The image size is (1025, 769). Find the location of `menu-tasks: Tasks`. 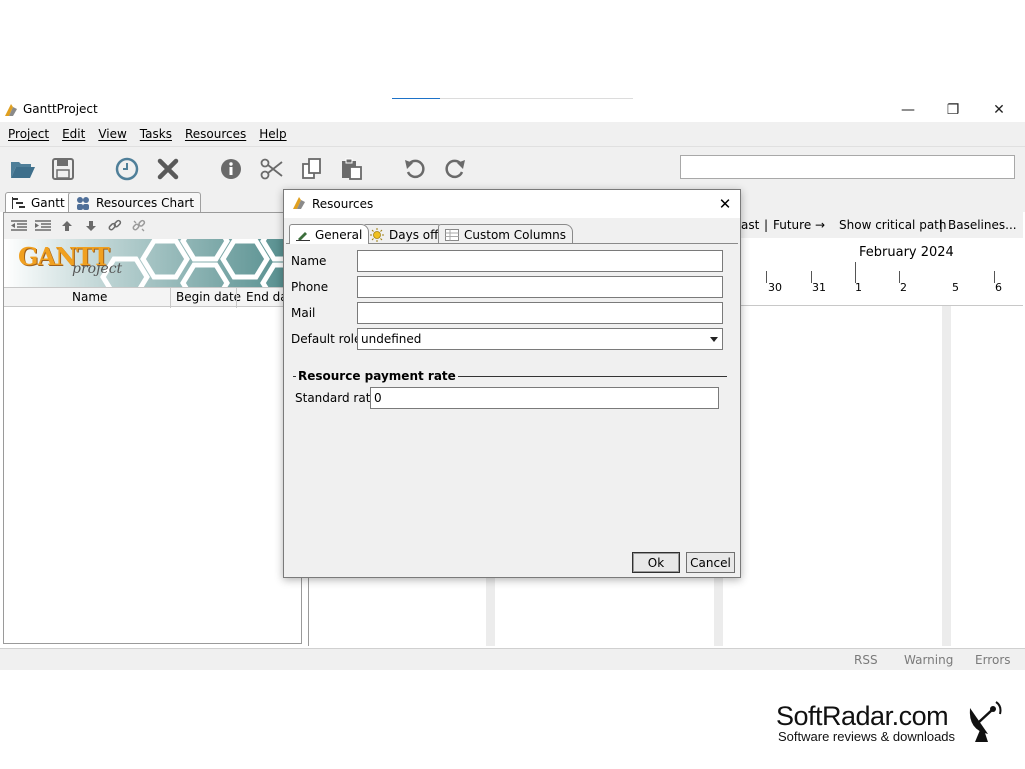

menu-tasks: Tasks is located at coordinates (156, 134).